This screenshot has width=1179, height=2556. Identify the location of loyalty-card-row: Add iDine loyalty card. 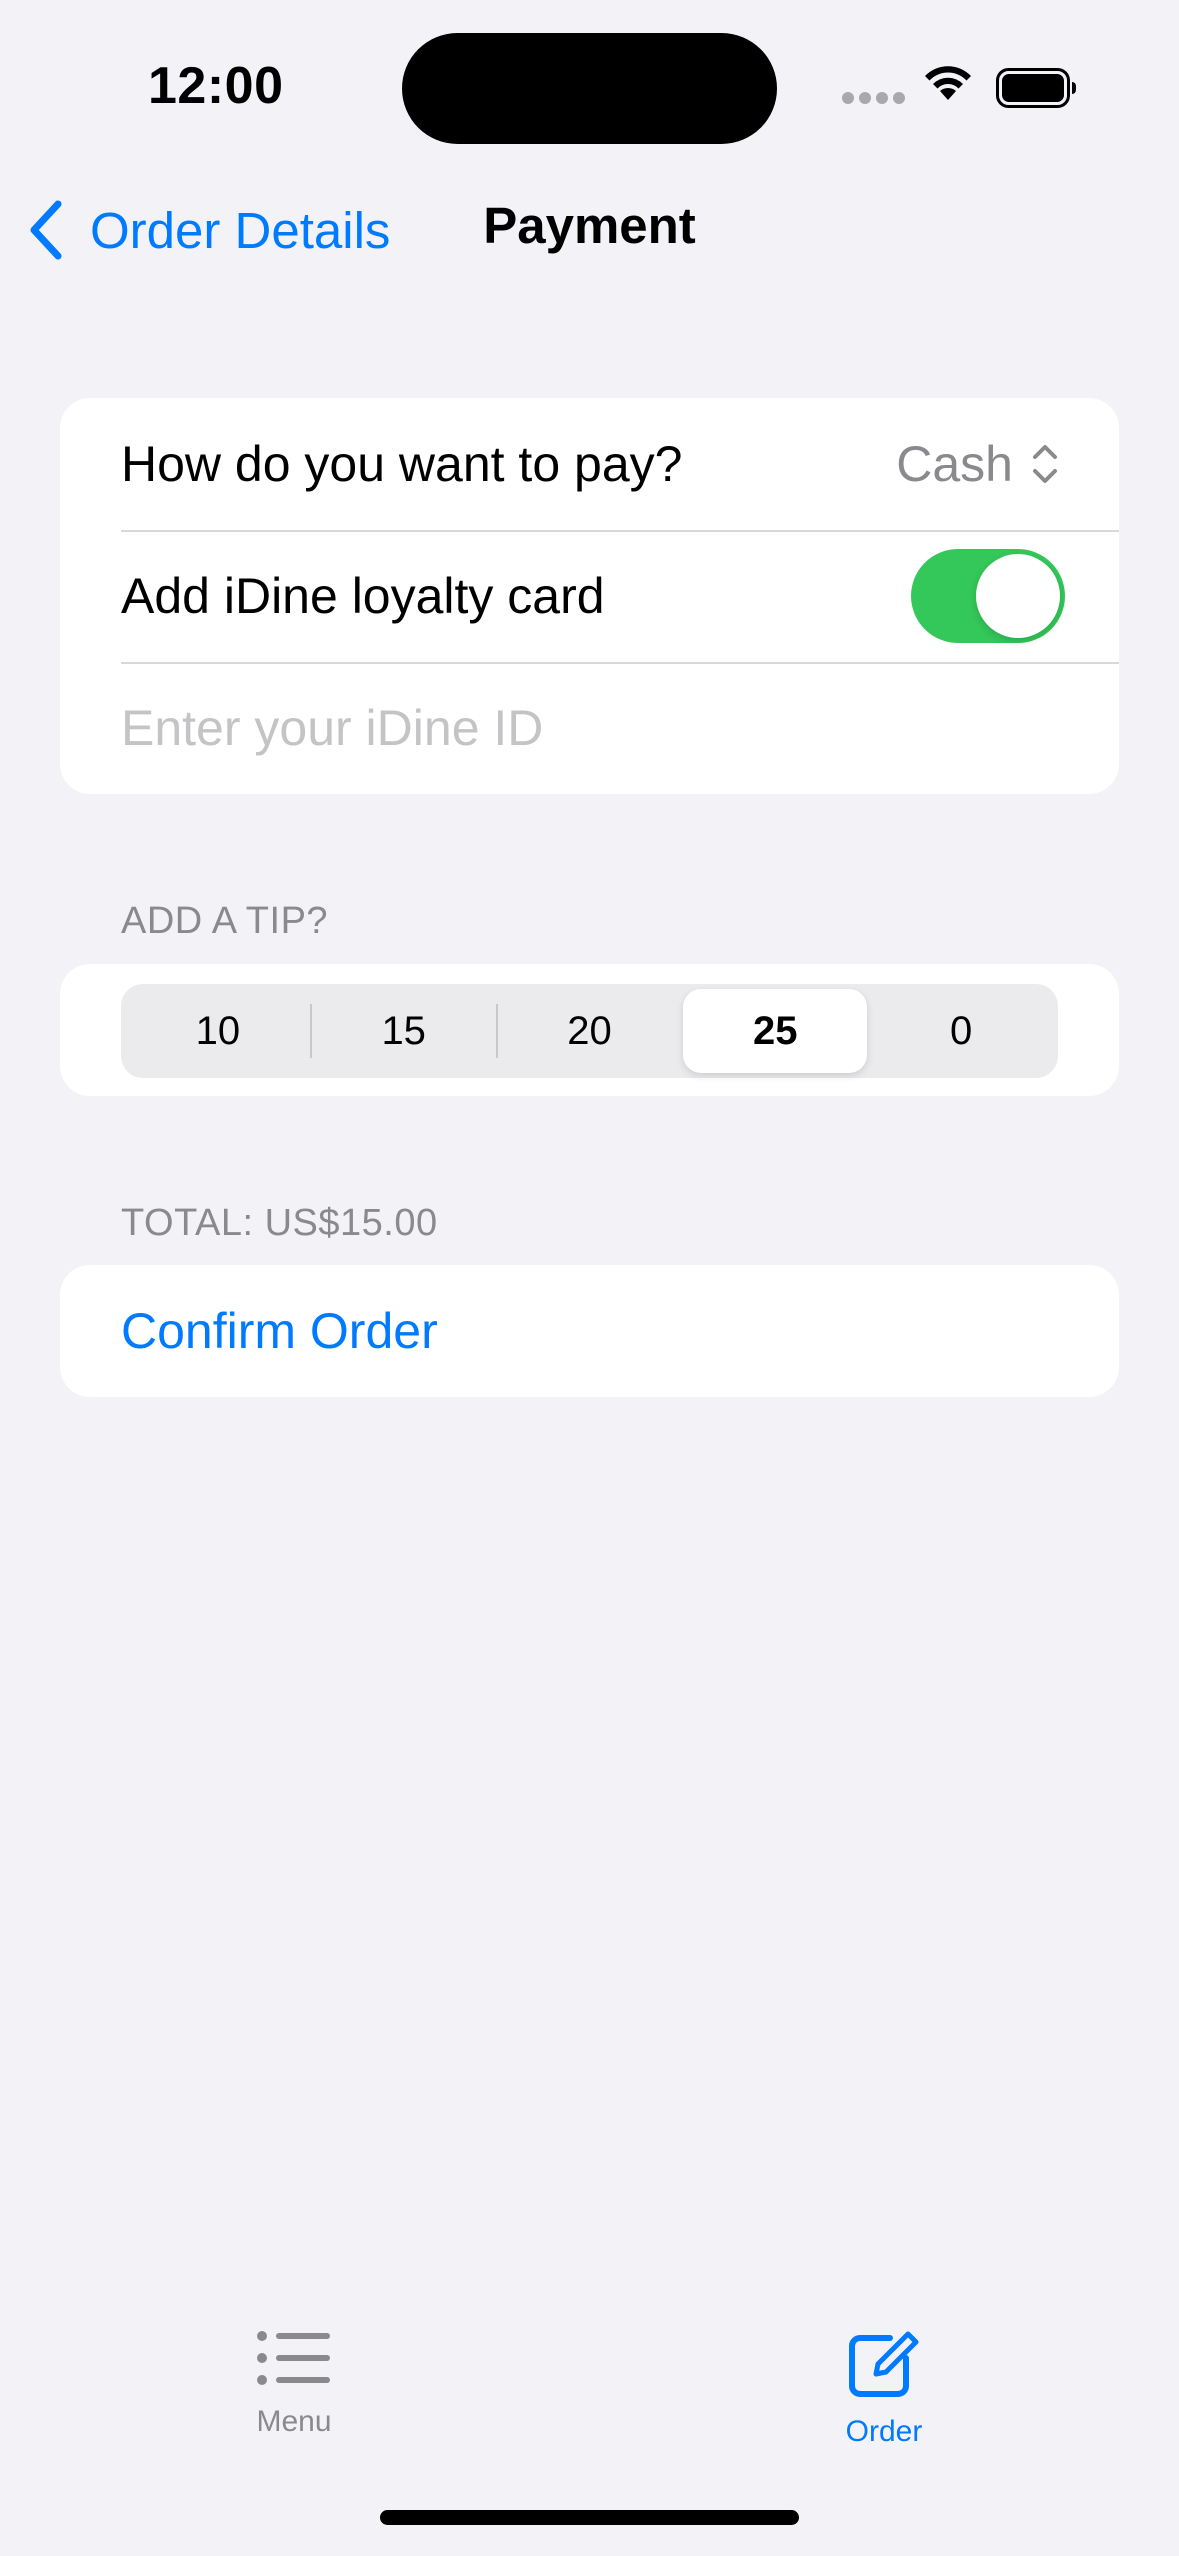
(589, 596).